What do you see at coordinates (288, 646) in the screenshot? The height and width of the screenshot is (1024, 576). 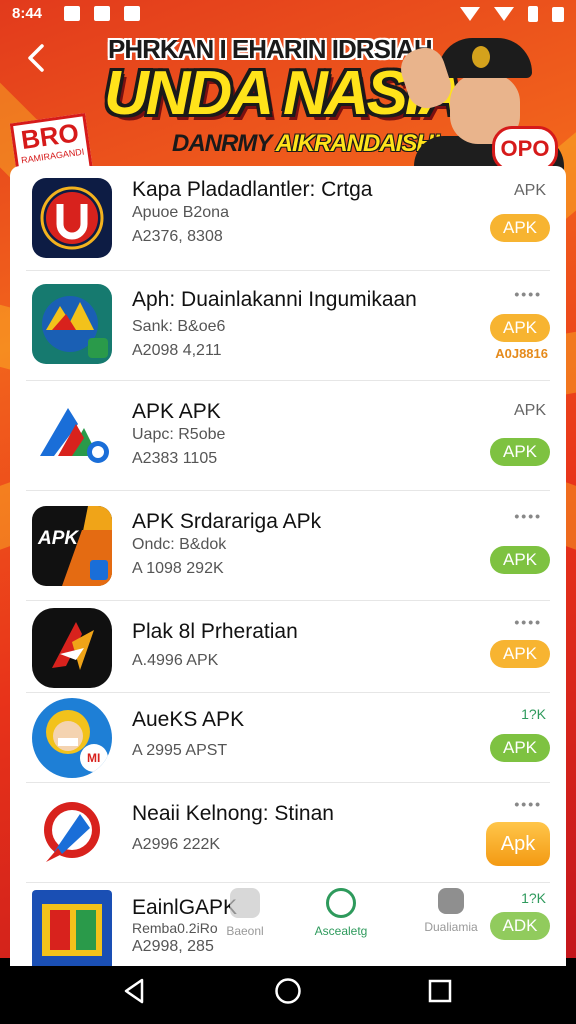 I see `list-item: Plak 8l Prheratian A.4996 APK •••• APK` at bounding box center [288, 646].